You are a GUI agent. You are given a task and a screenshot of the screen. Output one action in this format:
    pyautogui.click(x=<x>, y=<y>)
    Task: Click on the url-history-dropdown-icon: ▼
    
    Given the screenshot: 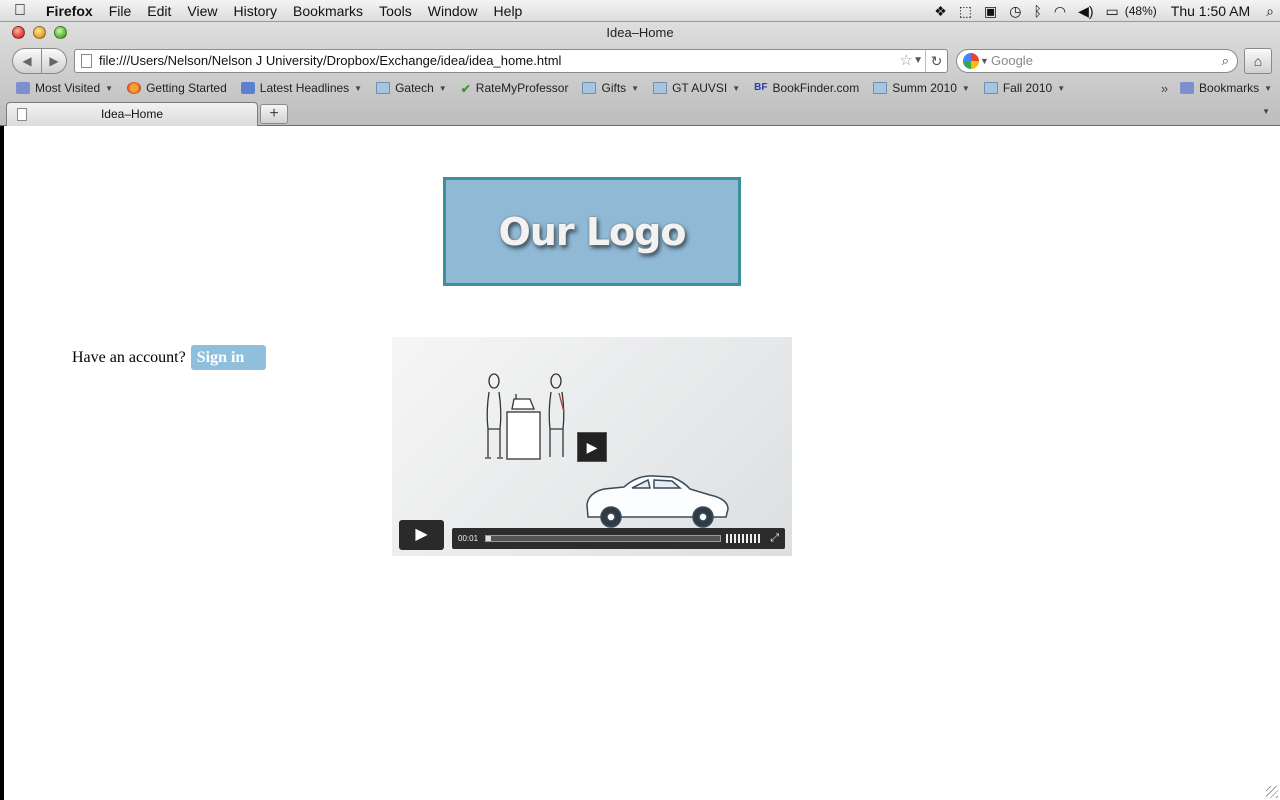 What is the action you would take?
    pyautogui.click(x=918, y=61)
    